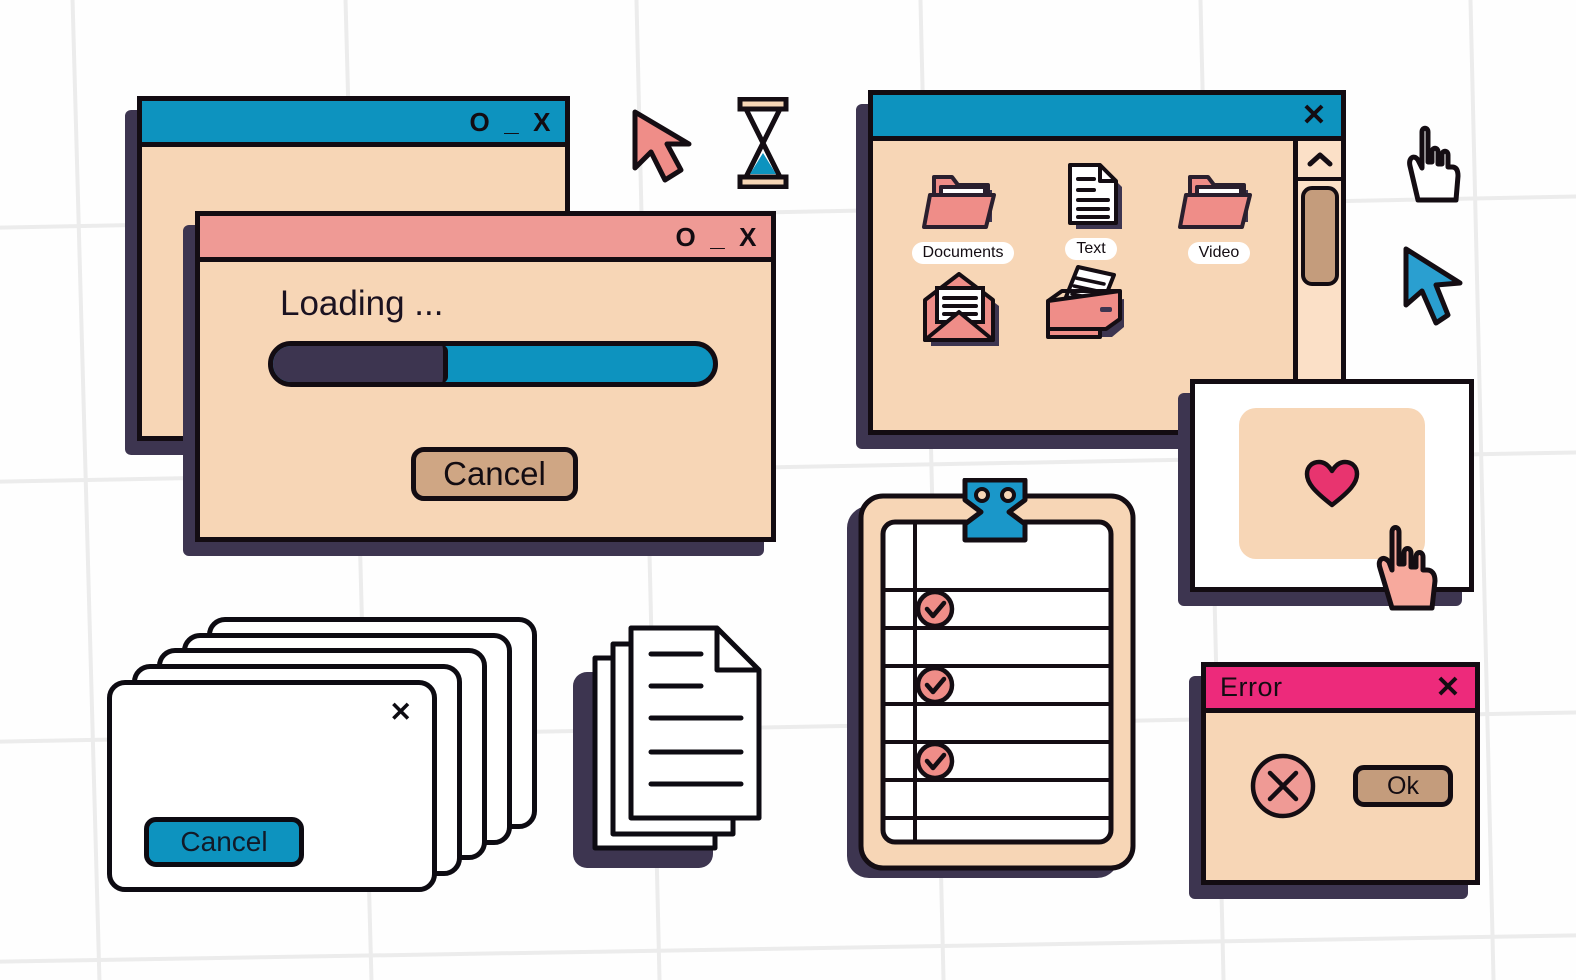  Describe the element at coordinates (1091, 194) in the screenshot. I see `document-icon` at that location.